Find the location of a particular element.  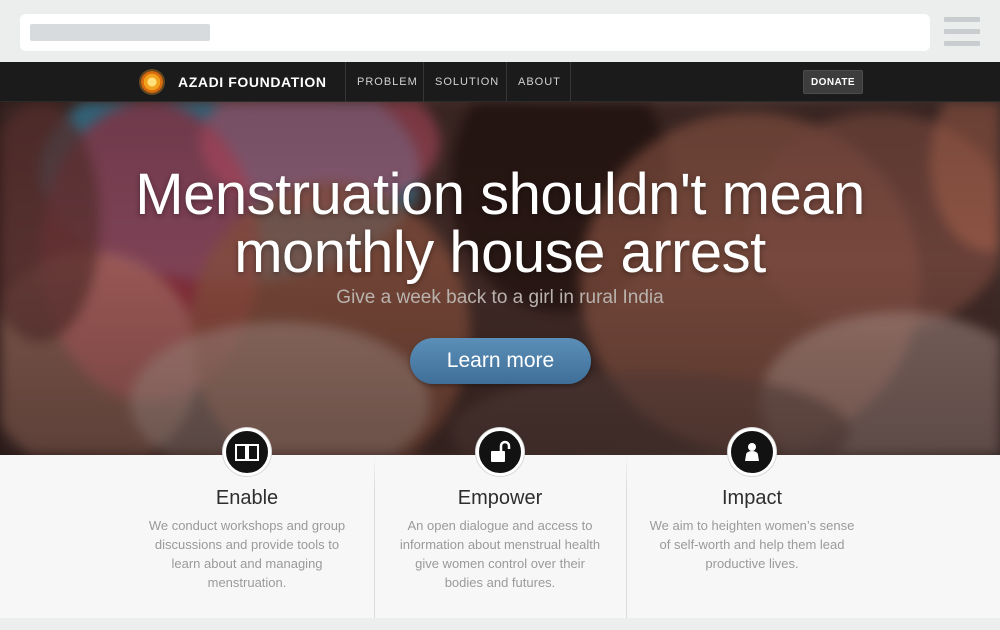

nav-link-solution: SOLUTION is located at coordinates (467, 82).